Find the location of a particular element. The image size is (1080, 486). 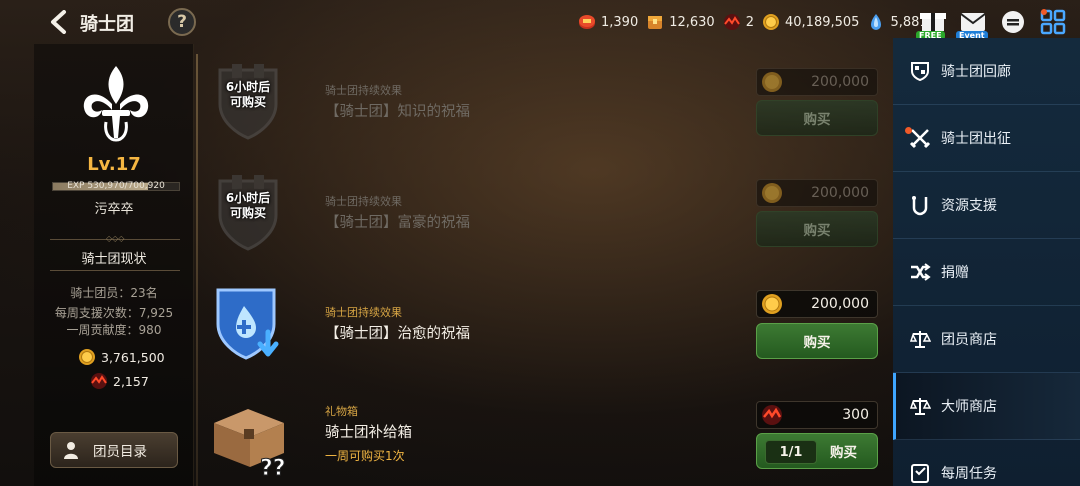

page-title: 骑士团 is located at coordinates (107, 24).